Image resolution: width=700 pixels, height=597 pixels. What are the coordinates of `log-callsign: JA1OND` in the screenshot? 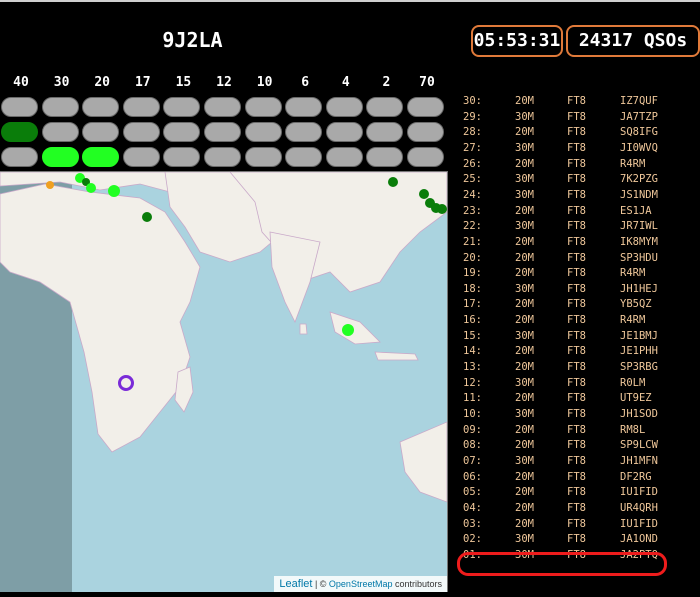 It's located at (639, 539).